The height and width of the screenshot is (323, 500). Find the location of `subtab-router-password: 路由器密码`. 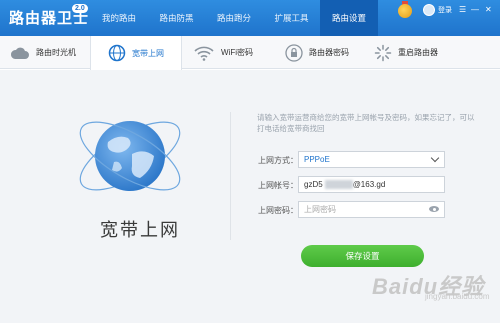

subtab-router-password: 路由器密码 is located at coordinates (317, 52).